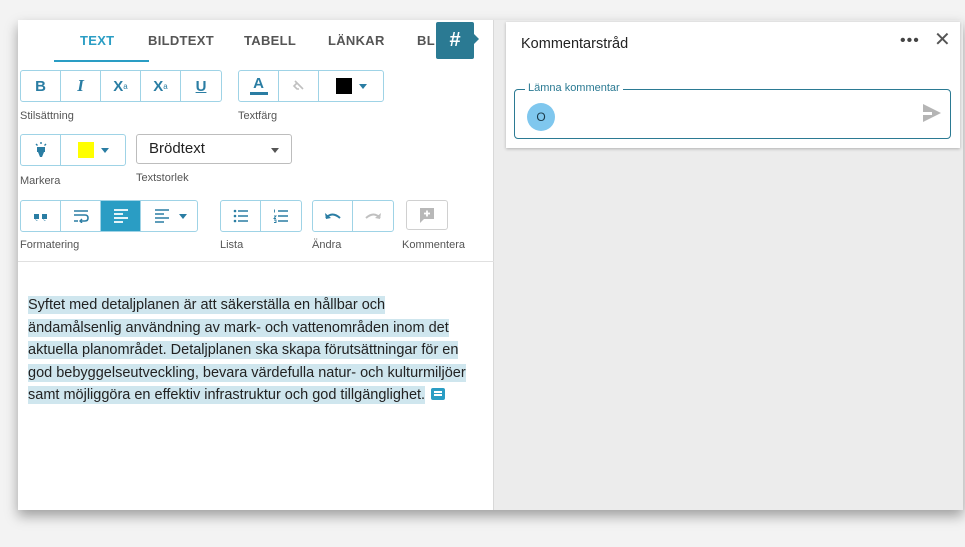 The width and height of the screenshot is (965, 547). I want to click on text-color-button: A, so click(259, 86).